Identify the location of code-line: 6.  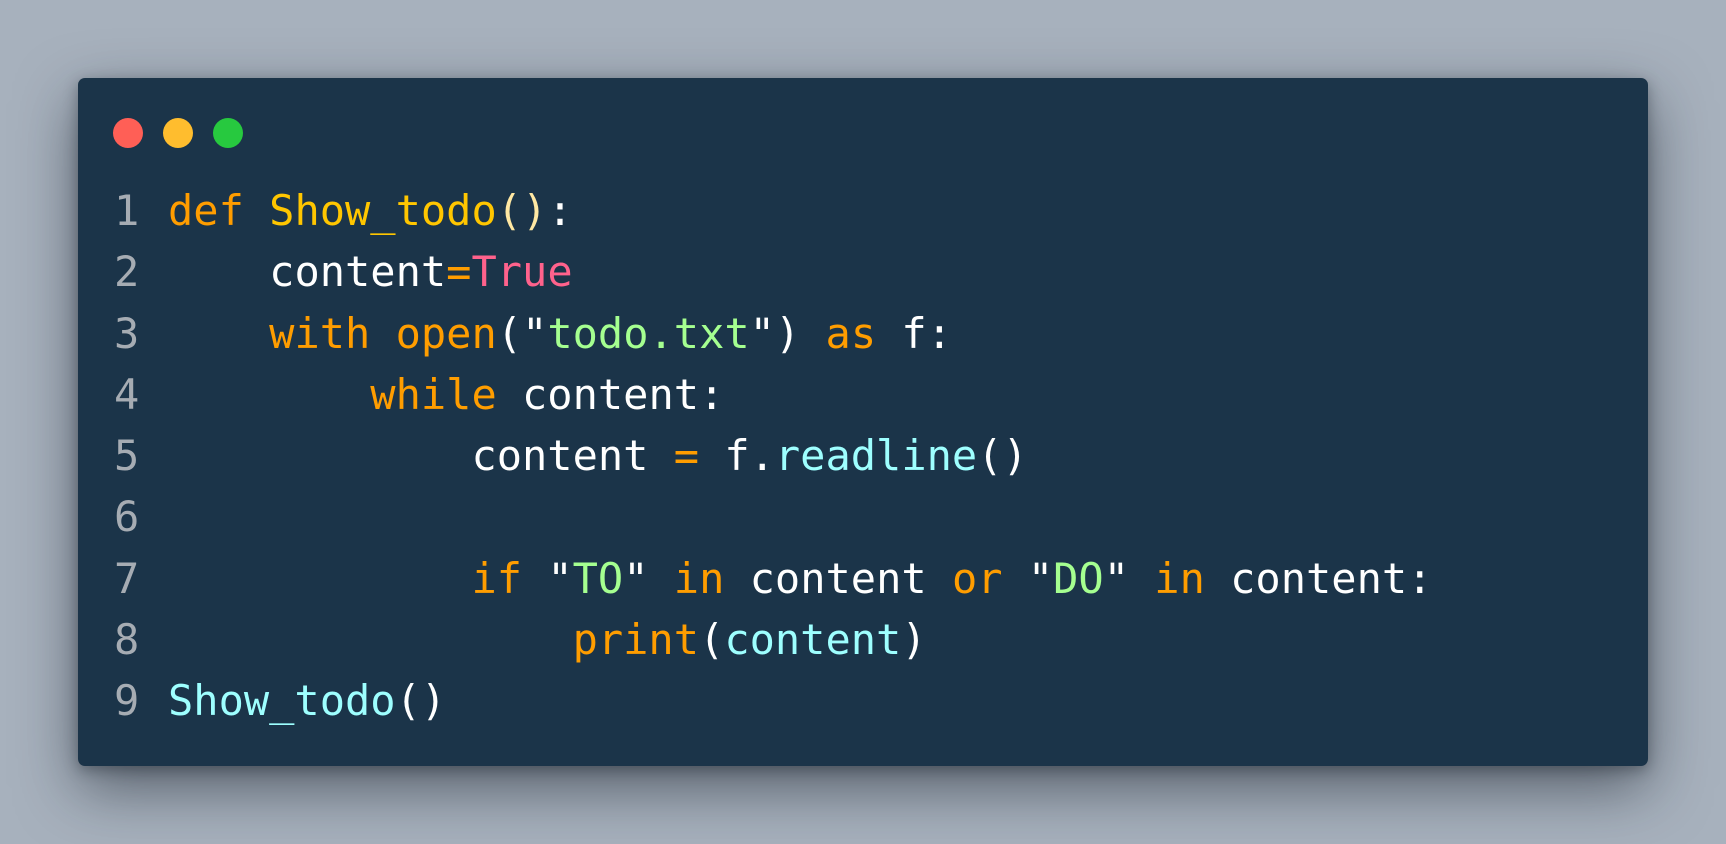
(773, 516).